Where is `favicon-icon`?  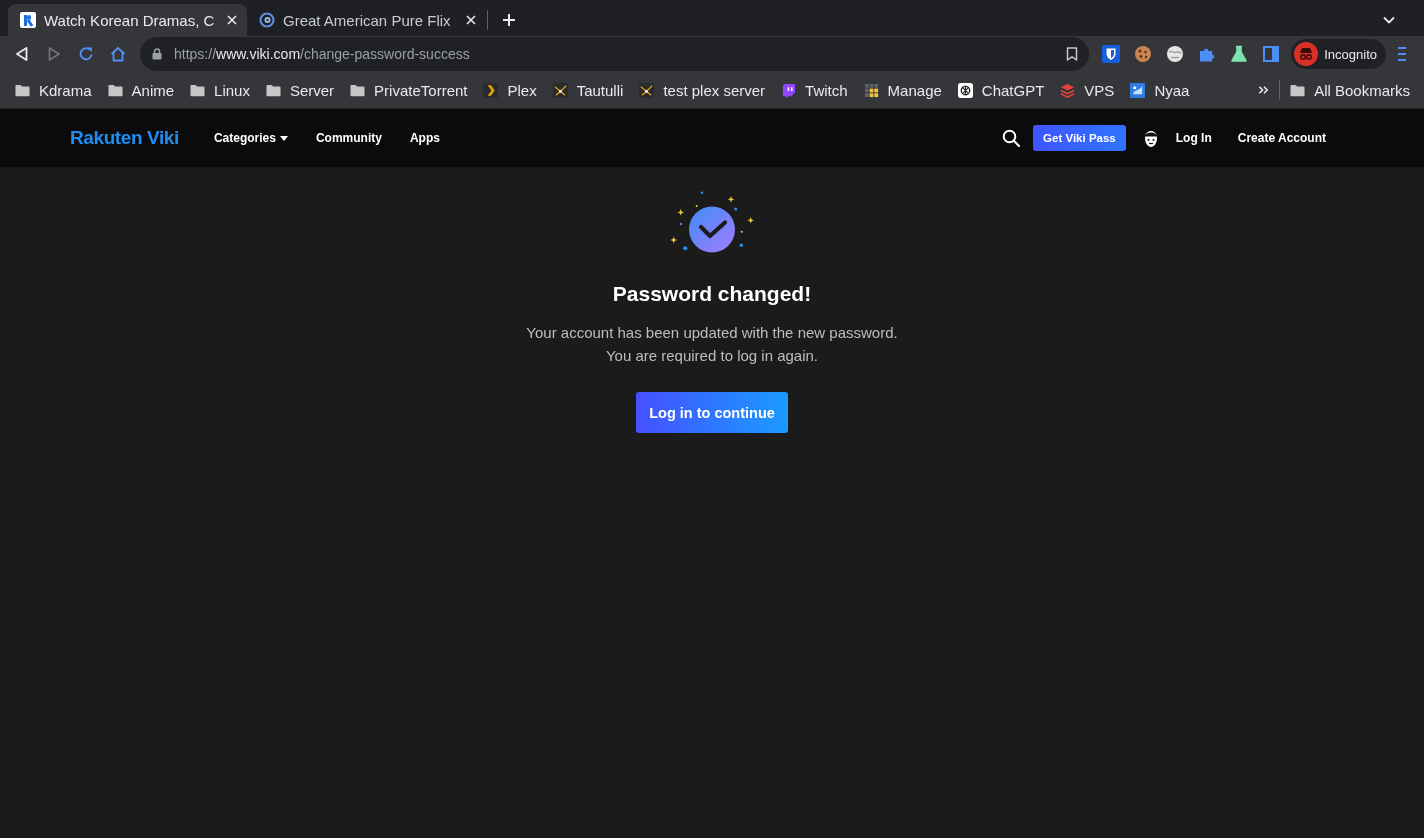 favicon-icon is located at coordinates (28, 20).